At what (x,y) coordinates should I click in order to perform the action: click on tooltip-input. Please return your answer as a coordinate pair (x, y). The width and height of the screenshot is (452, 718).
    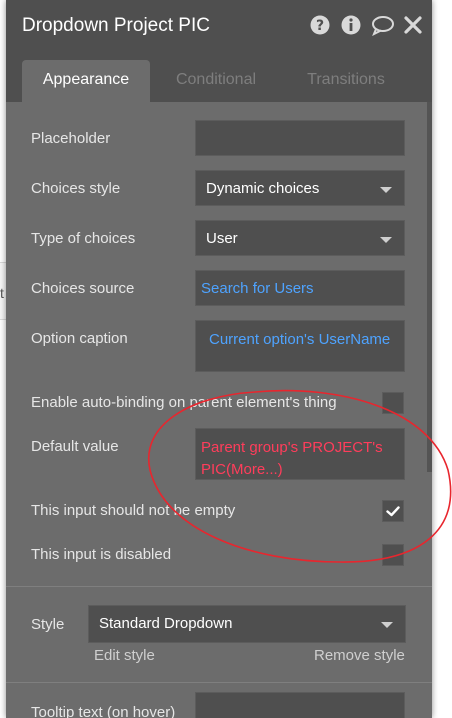
    Looking at the image, I should click on (300, 705).